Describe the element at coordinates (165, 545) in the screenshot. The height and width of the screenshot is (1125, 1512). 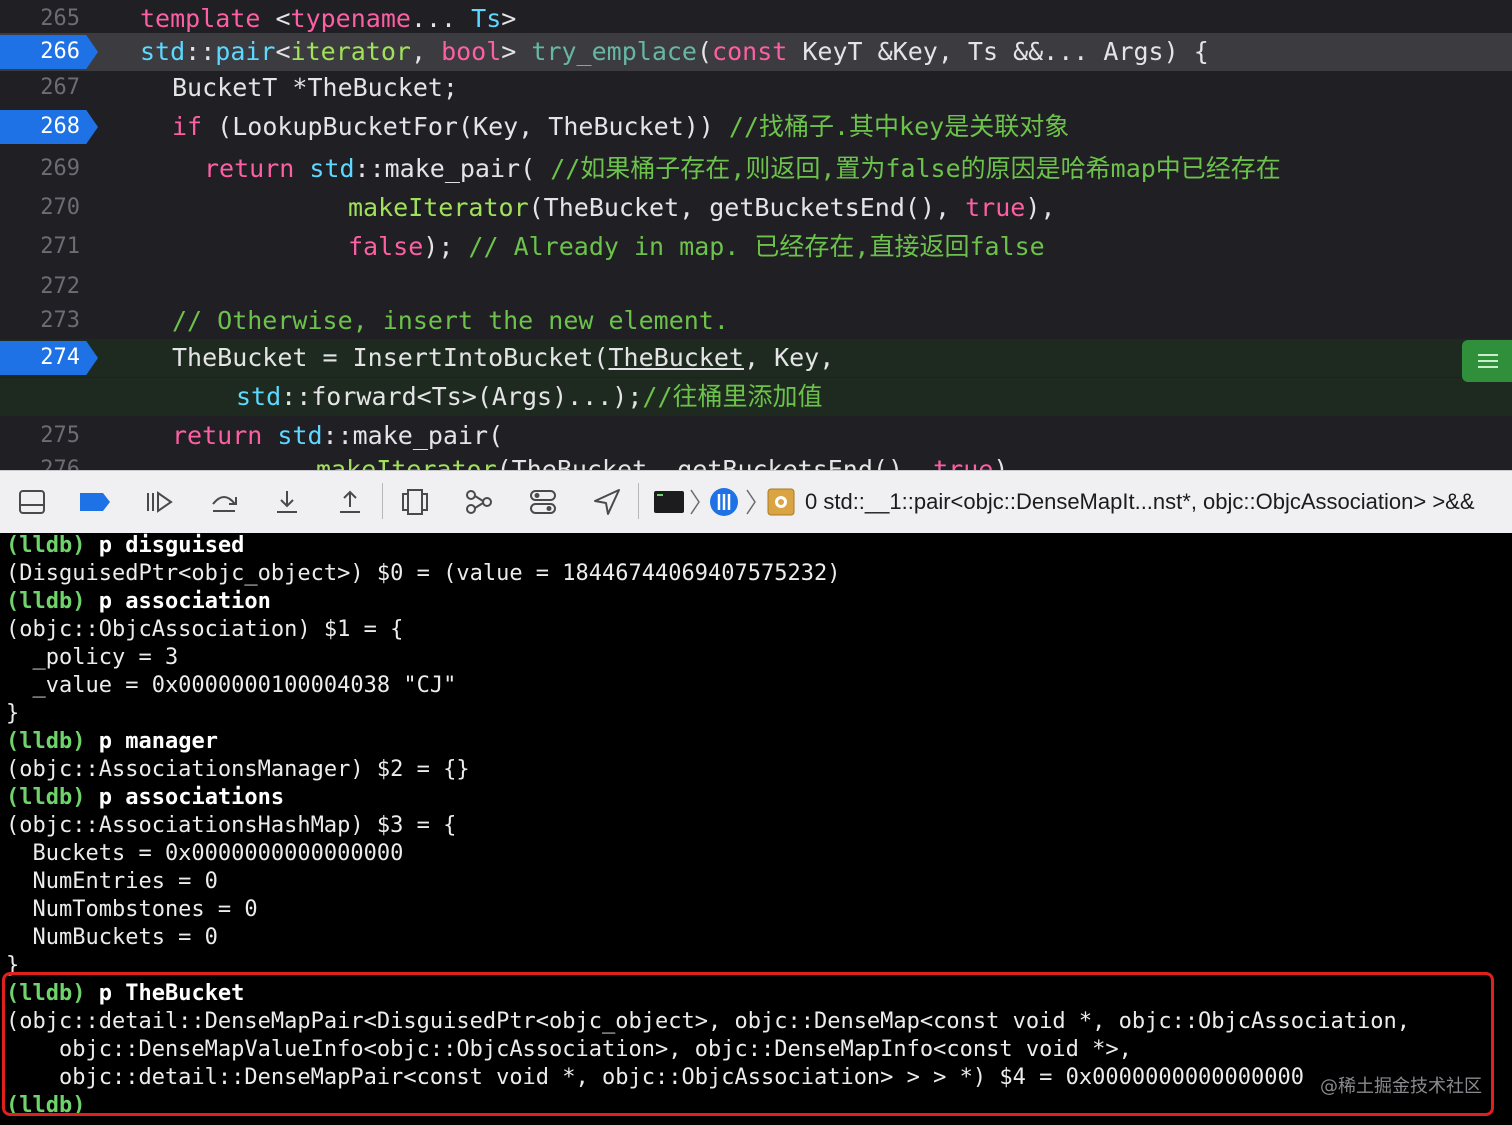
I see `lldb-command: p disguised` at that location.